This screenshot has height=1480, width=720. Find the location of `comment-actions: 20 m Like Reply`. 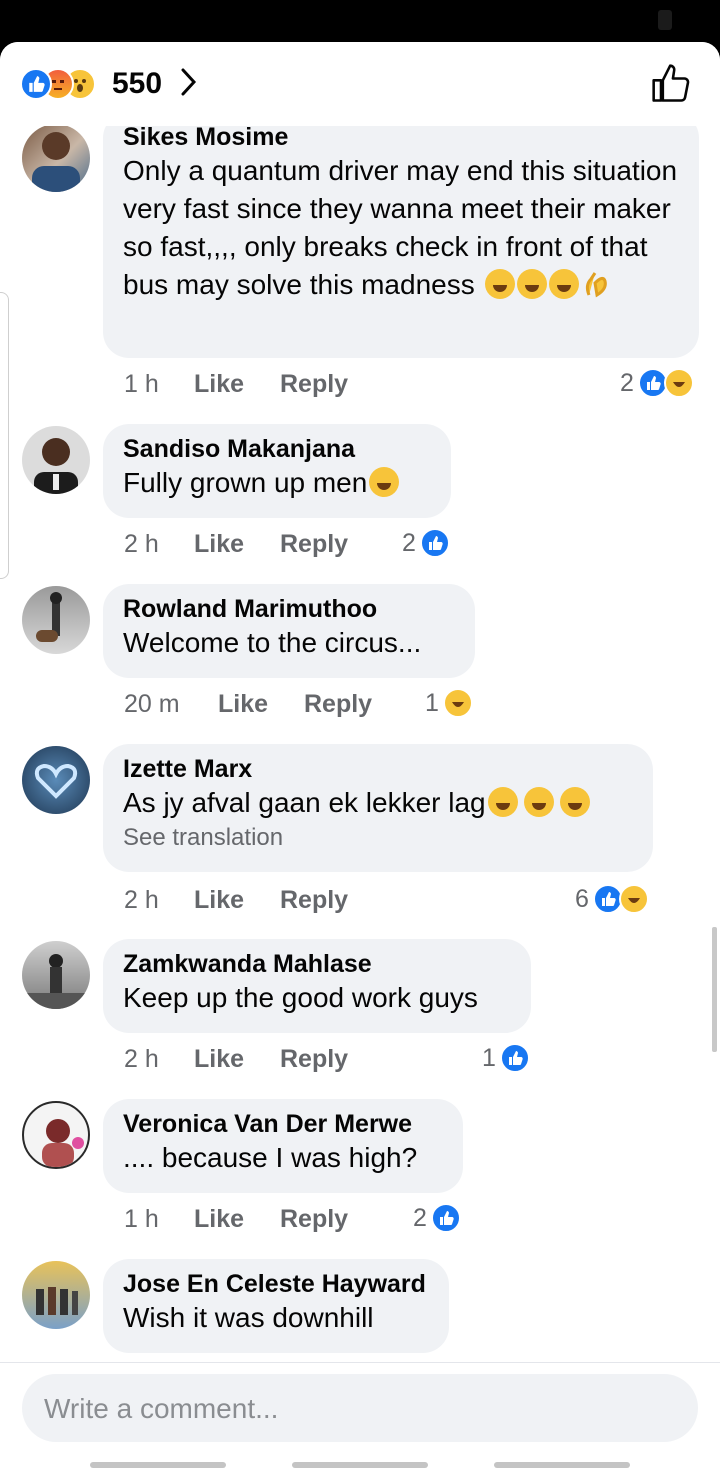

comment-actions: 20 m Like Reply is located at coordinates (248, 704).